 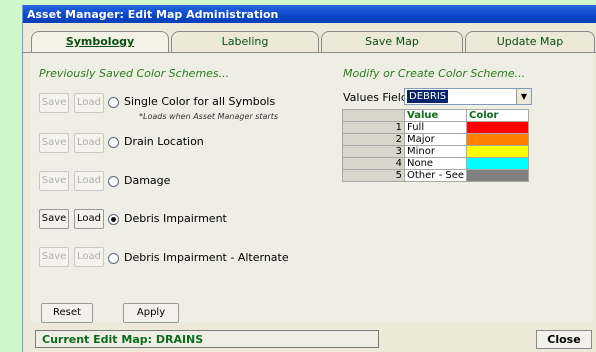 I want to click on load-button-single-color: Load, so click(x=89, y=103).